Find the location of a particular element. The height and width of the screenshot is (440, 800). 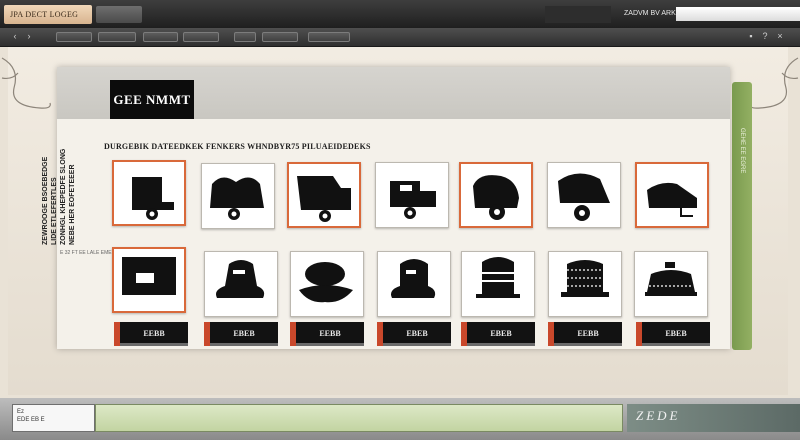

decorative-curl-left is located at coordinates (26, 83).